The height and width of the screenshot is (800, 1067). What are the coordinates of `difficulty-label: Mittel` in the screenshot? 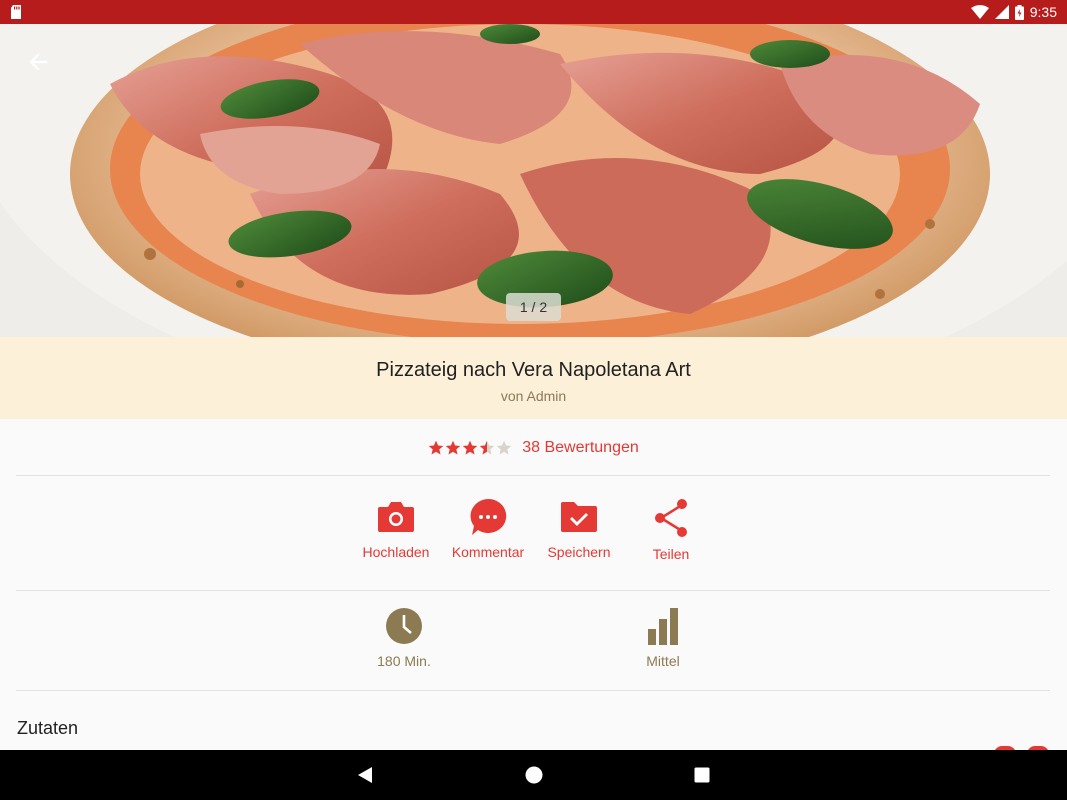 It's located at (663, 661).